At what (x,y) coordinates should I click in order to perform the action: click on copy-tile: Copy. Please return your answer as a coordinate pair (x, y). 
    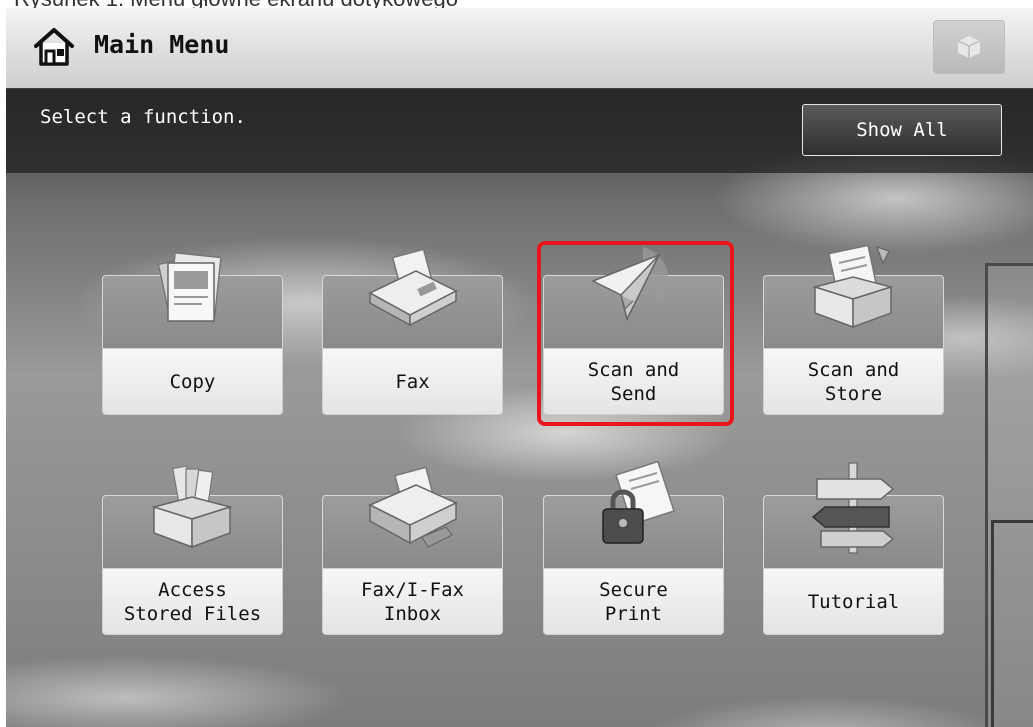
    Looking at the image, I should click on (192, 333).